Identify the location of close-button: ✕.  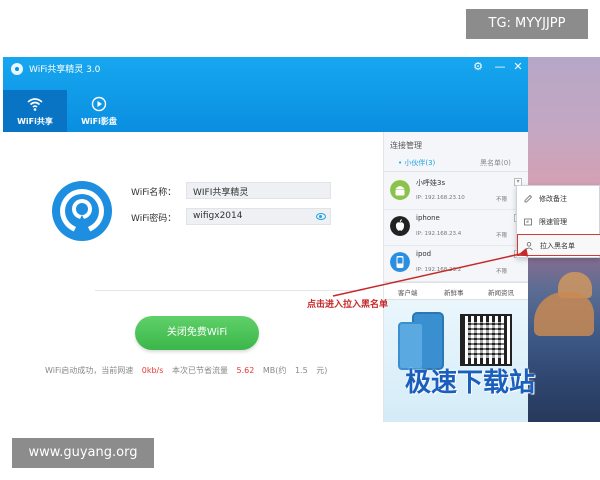
(518, 66).